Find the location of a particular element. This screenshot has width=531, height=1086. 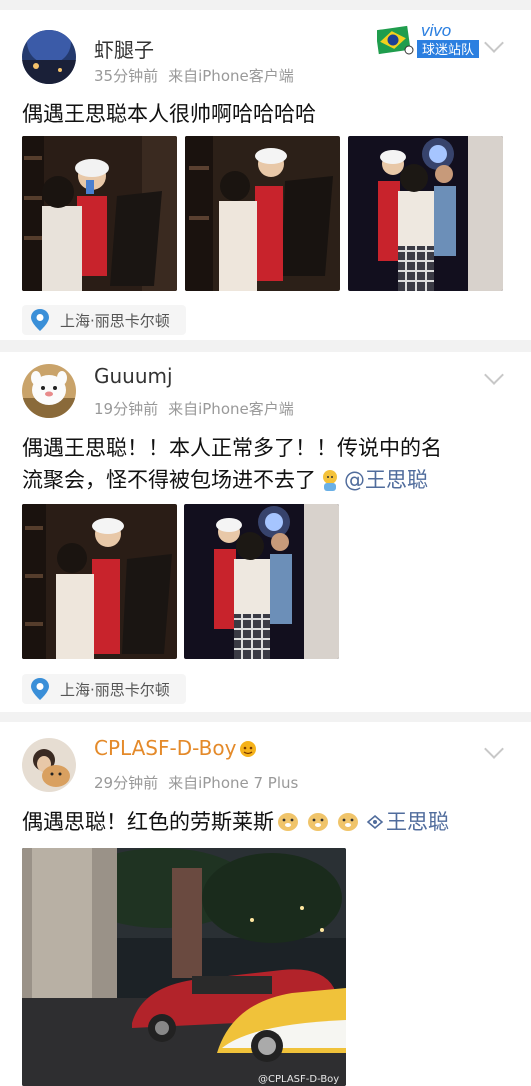

post-text: 偶遇王思聪本人很帅啊哈哈哈哈 is located at coordinates (169, 114).